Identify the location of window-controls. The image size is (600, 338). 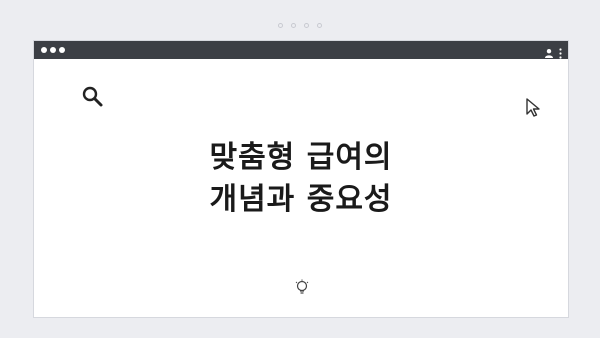
(53, 50).